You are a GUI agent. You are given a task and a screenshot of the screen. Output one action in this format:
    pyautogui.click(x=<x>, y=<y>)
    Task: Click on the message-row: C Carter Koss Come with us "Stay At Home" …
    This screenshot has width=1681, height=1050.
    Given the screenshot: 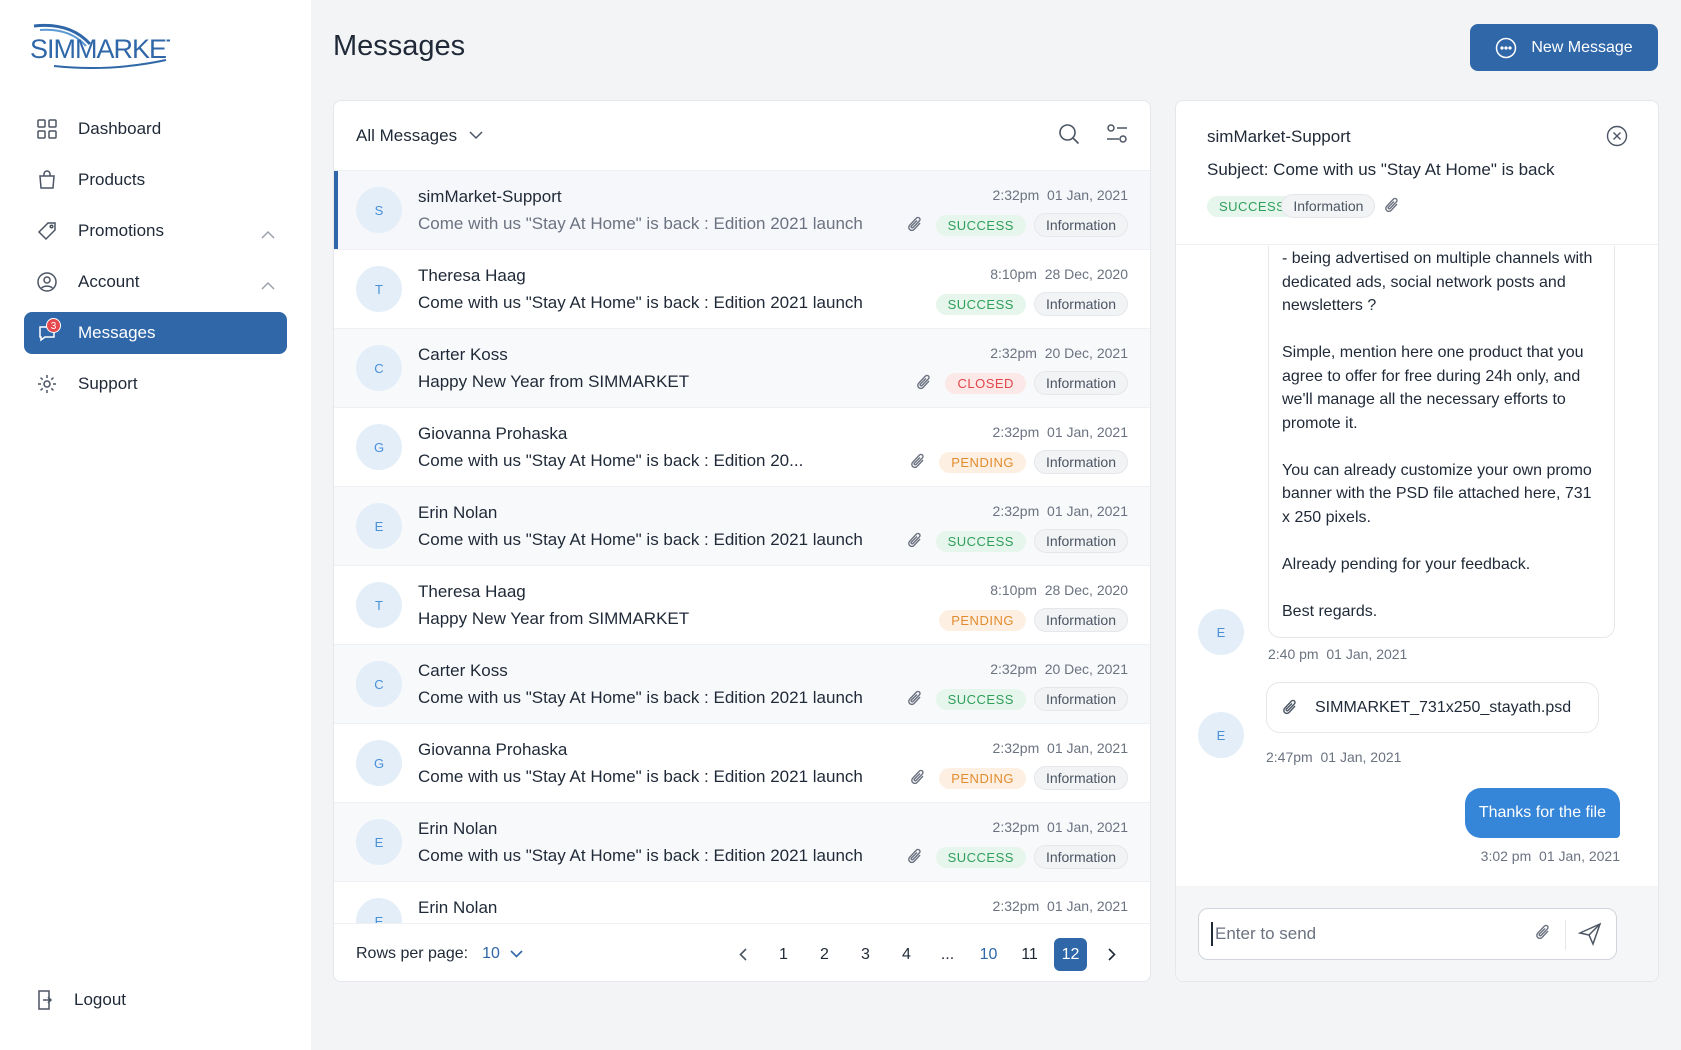 What is the action you would take?
    pyautogui.click(x=742, y=684)
    